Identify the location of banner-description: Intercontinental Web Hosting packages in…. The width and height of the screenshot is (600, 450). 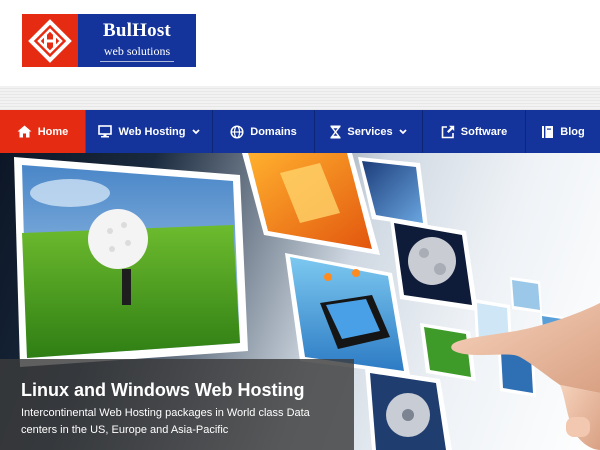
(165, 421).